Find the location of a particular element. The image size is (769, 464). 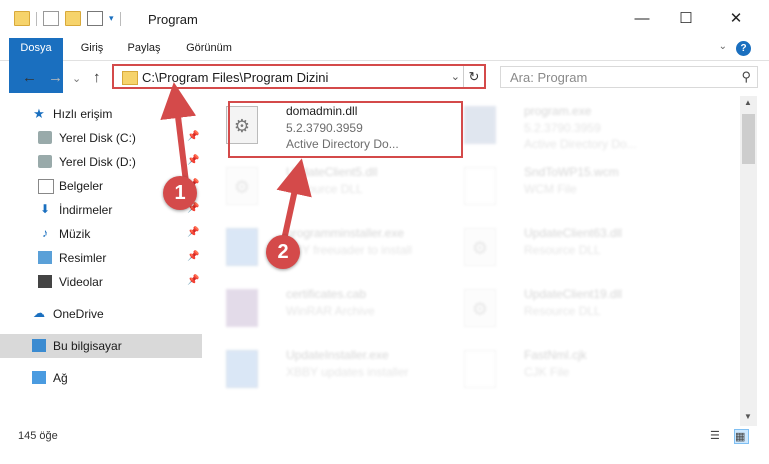

callout-1: 1 is located at coordinates (180, 193).